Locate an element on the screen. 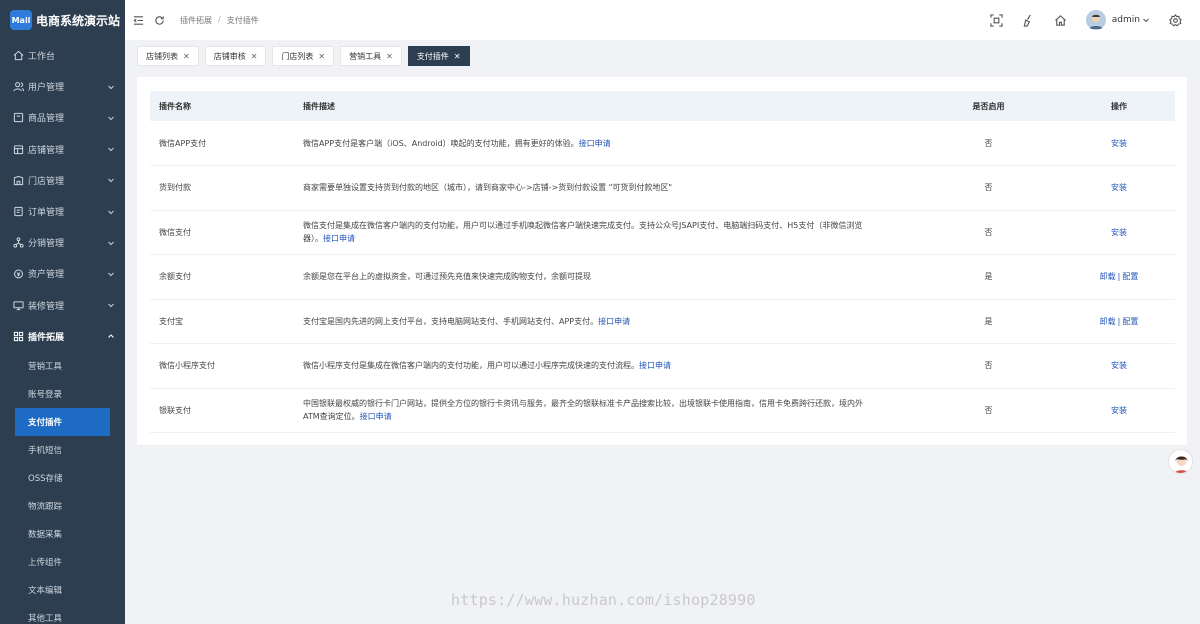 Image resolution: width=1200 pixels, height=624 pixels. ops-cell: 卸载 | 配置 is located at coordinates (1114, 277).